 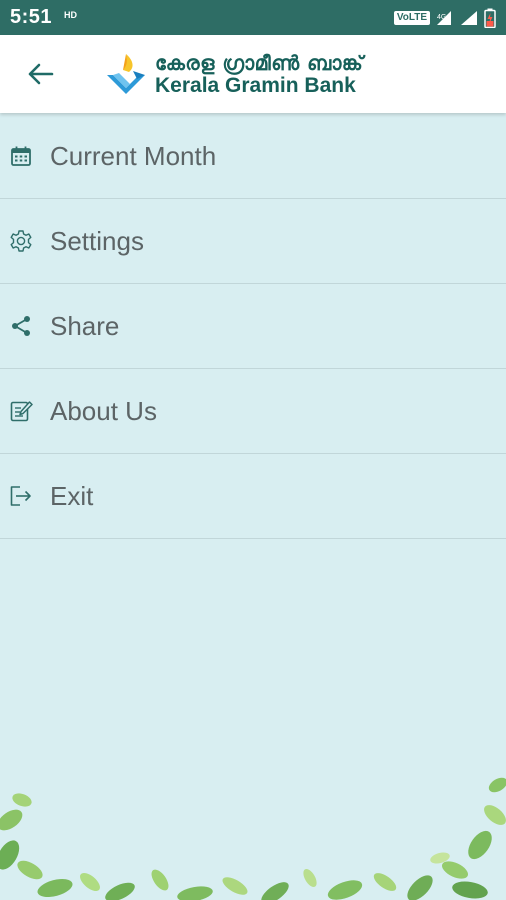 I want to click on logo-title-malayalam: കേരള ഗ്രാമീൺ ബാങ്ക്, so click(x=259, y=62).